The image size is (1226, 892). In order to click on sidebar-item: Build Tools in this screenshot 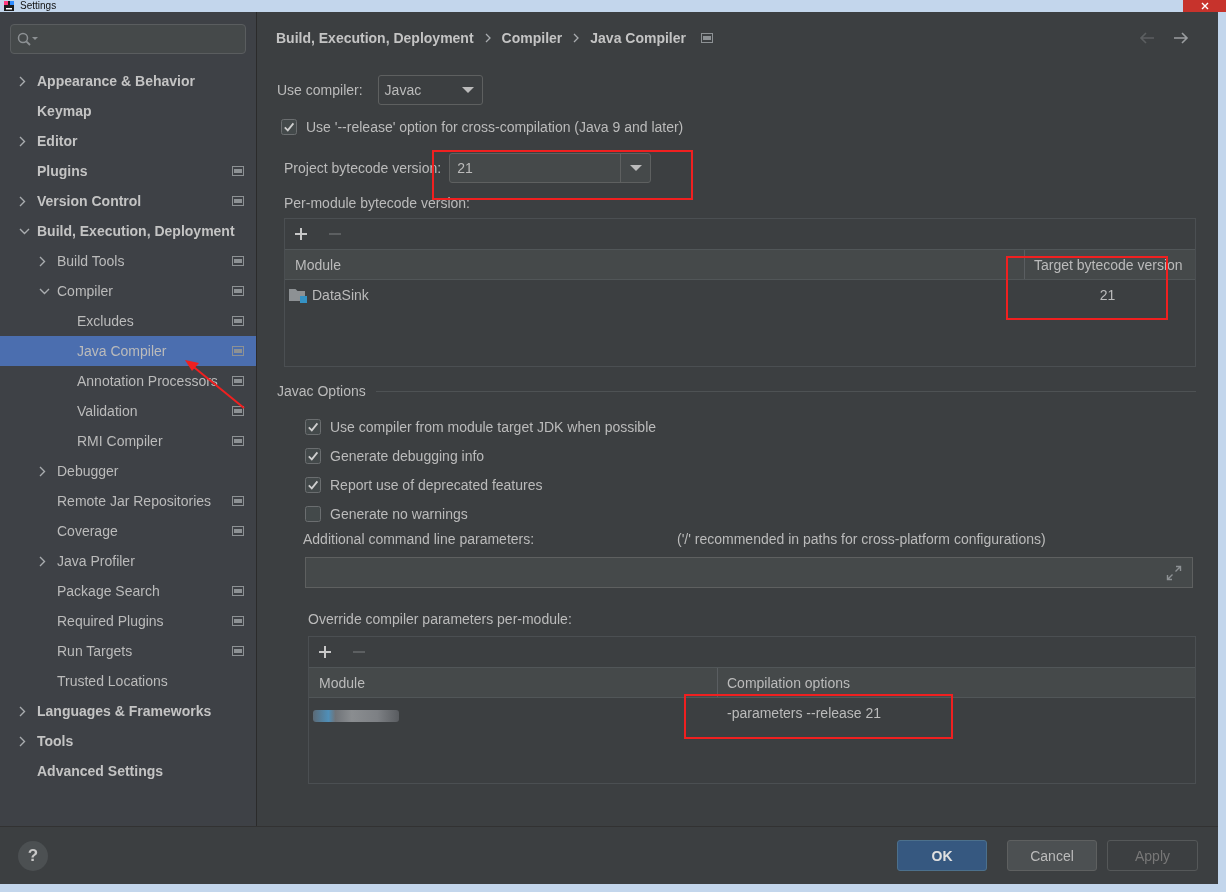, I will do `click(128, 261)`.